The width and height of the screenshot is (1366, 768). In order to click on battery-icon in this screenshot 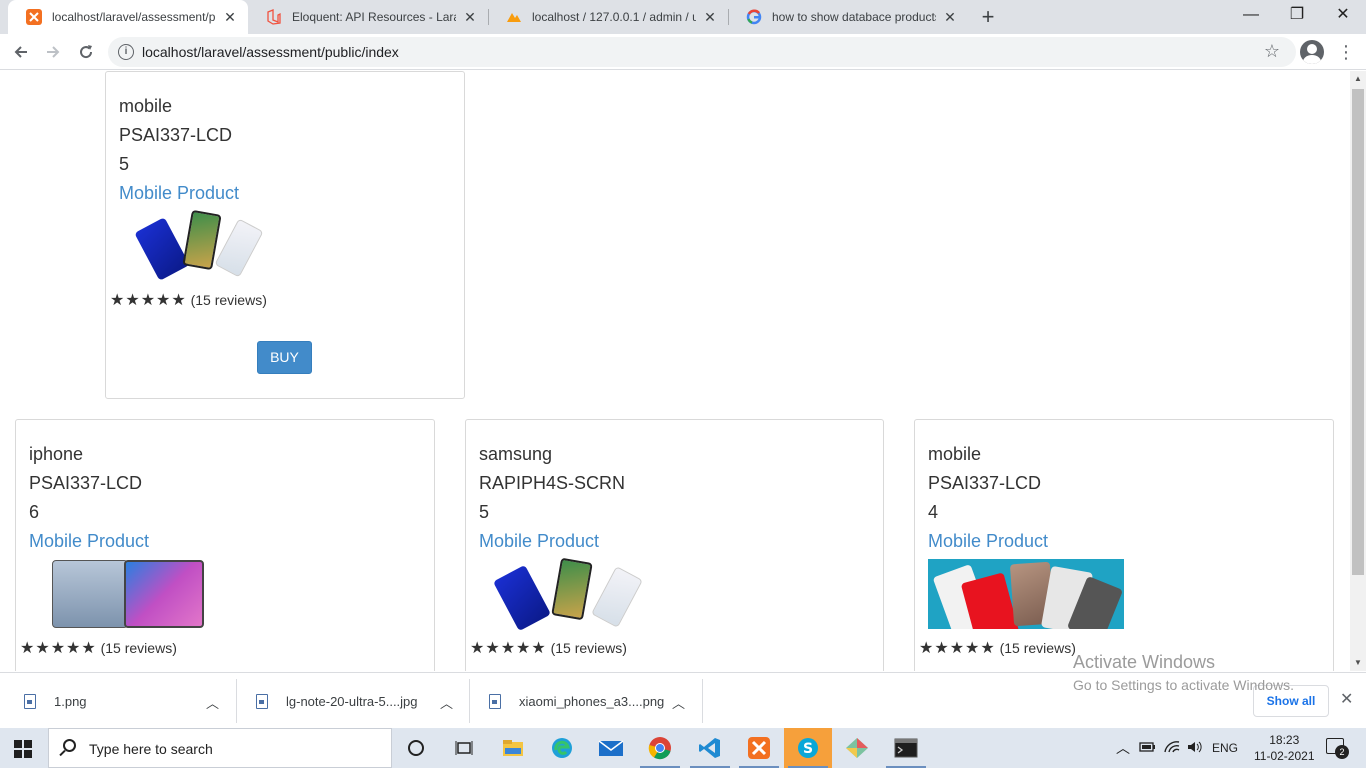, I will do `click(1147, 748)`.